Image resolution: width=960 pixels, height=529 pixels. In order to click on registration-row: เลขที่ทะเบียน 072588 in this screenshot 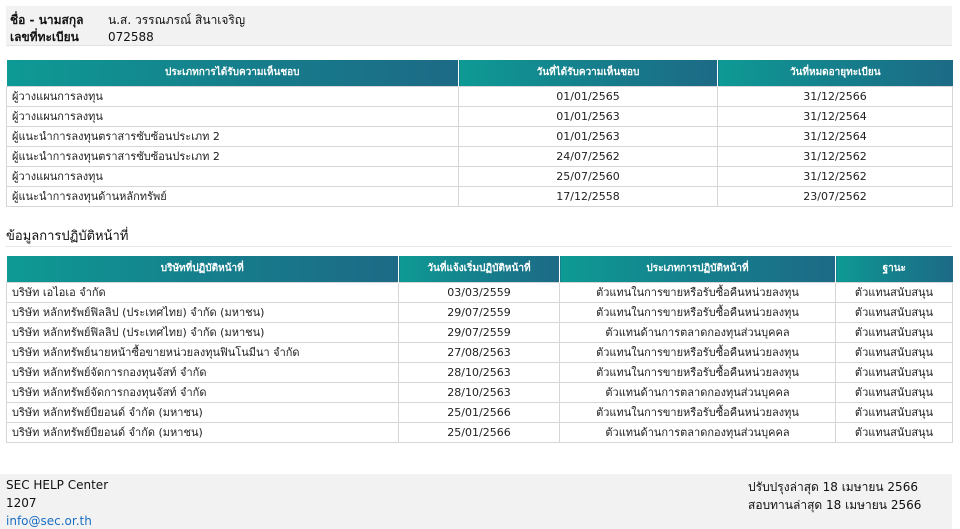, I will do `click(82, 37)`.